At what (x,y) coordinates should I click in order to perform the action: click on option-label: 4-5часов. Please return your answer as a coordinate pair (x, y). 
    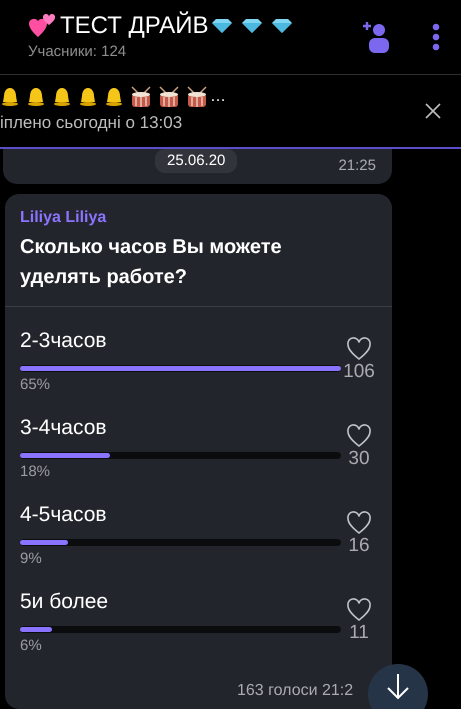
    Looking at the image, I should click on (64, 515).